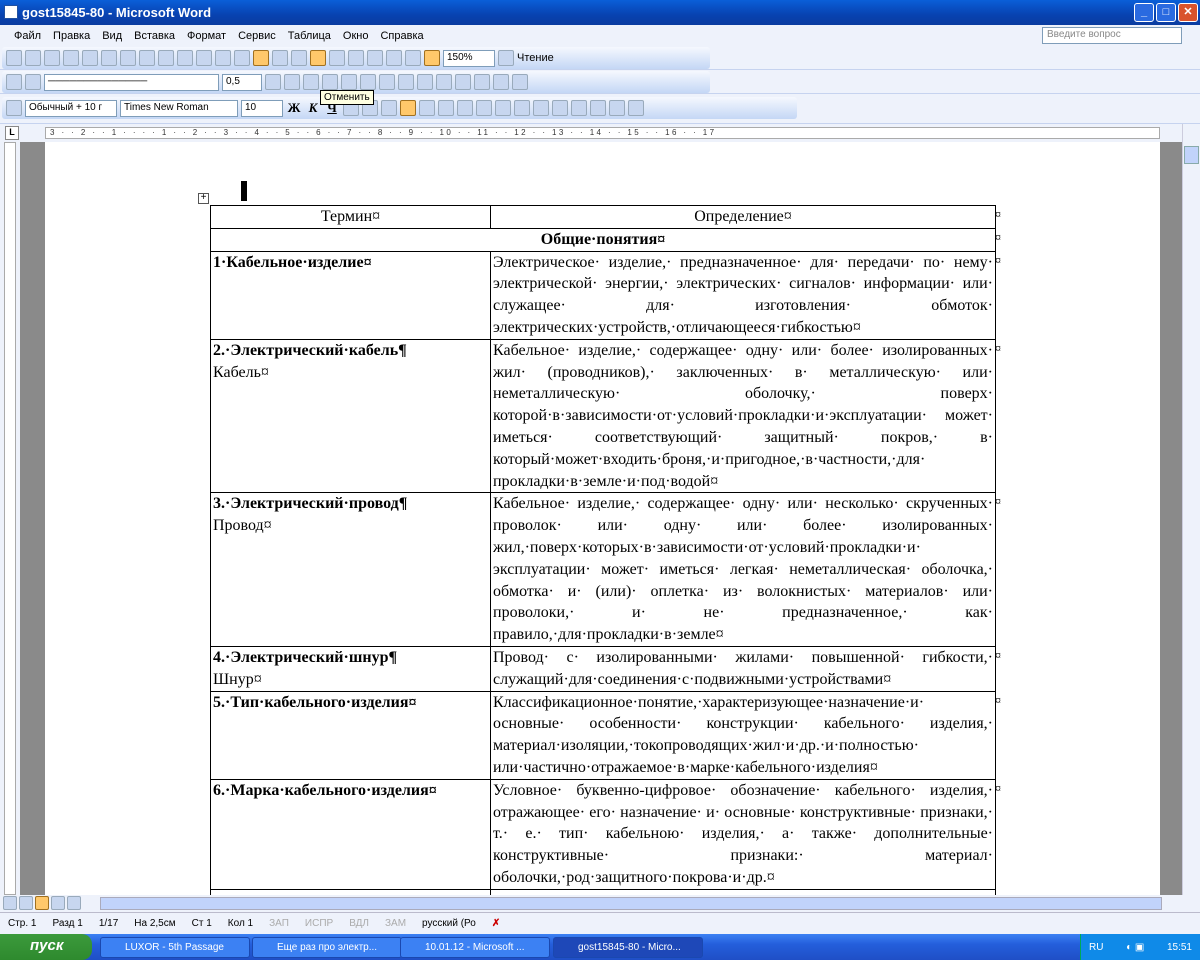 The image size is (1200, 960). Describe the element at coordinates (1144, 12) in the screenshot. I see `minimize-button: _` at that location.